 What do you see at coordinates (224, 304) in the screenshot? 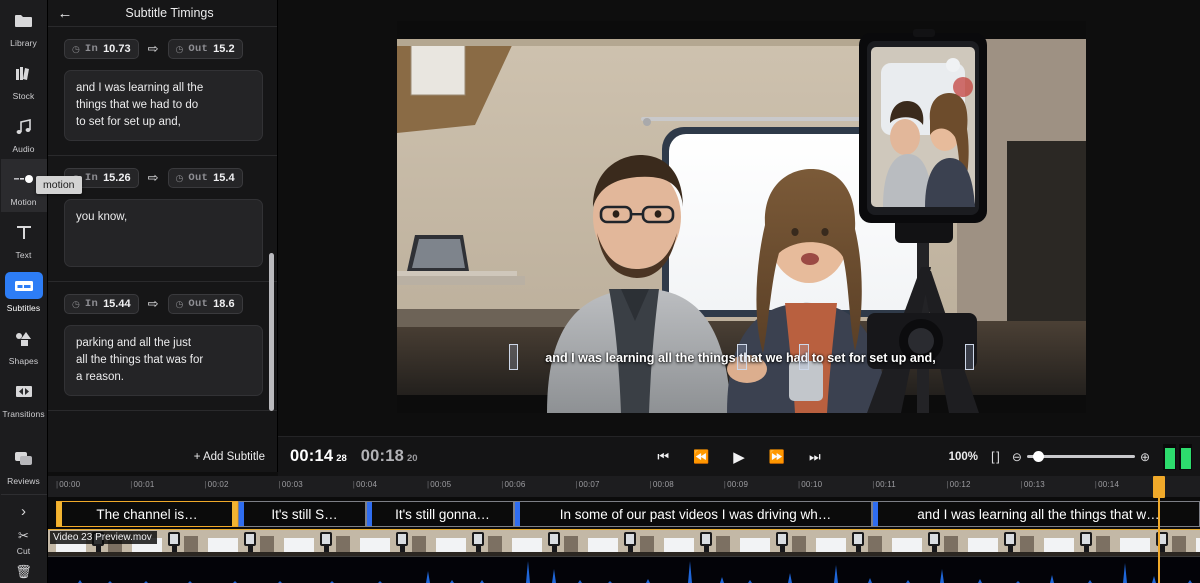
I see `out-value: 18.6` at bounding box center [224, 304].